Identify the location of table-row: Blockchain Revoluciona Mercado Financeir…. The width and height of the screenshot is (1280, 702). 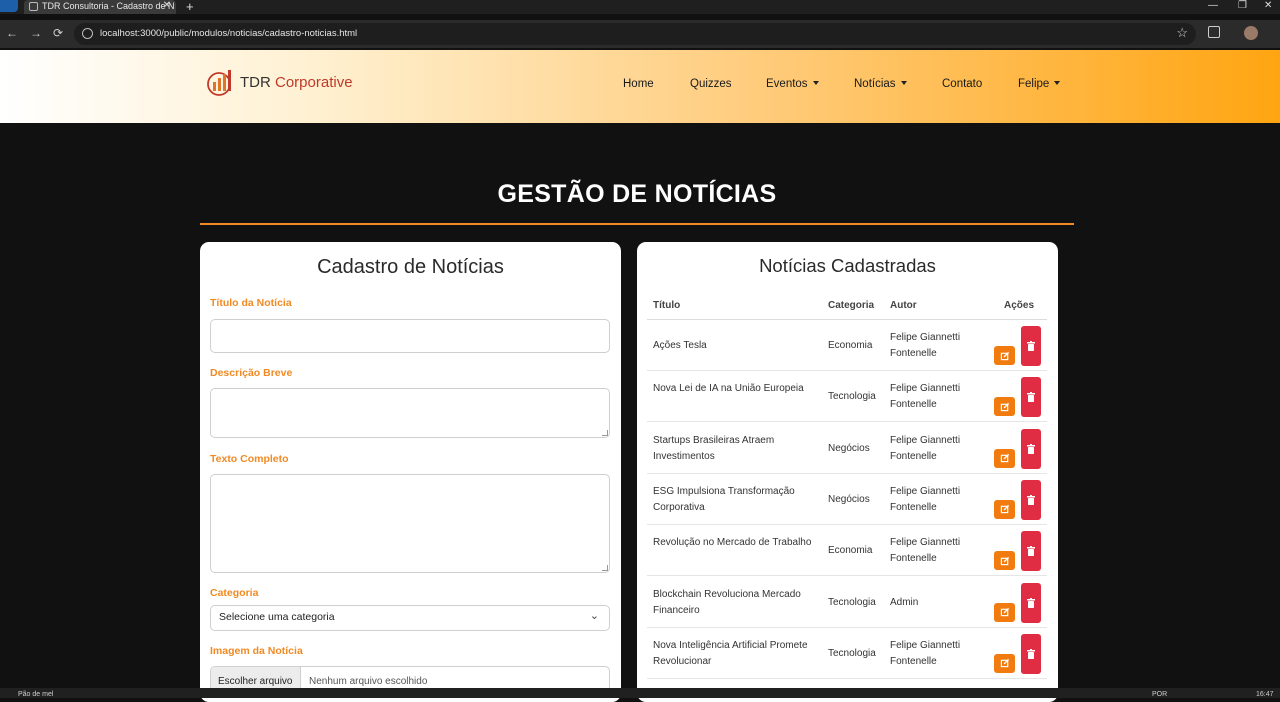
(847, 602).